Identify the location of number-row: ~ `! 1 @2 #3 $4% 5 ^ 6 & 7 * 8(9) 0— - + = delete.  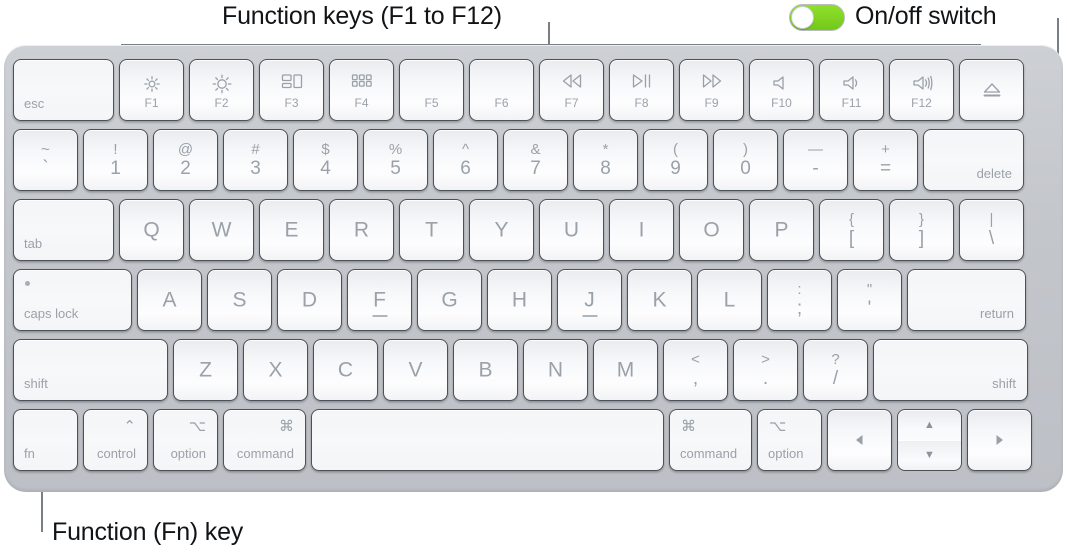
(533, 160).